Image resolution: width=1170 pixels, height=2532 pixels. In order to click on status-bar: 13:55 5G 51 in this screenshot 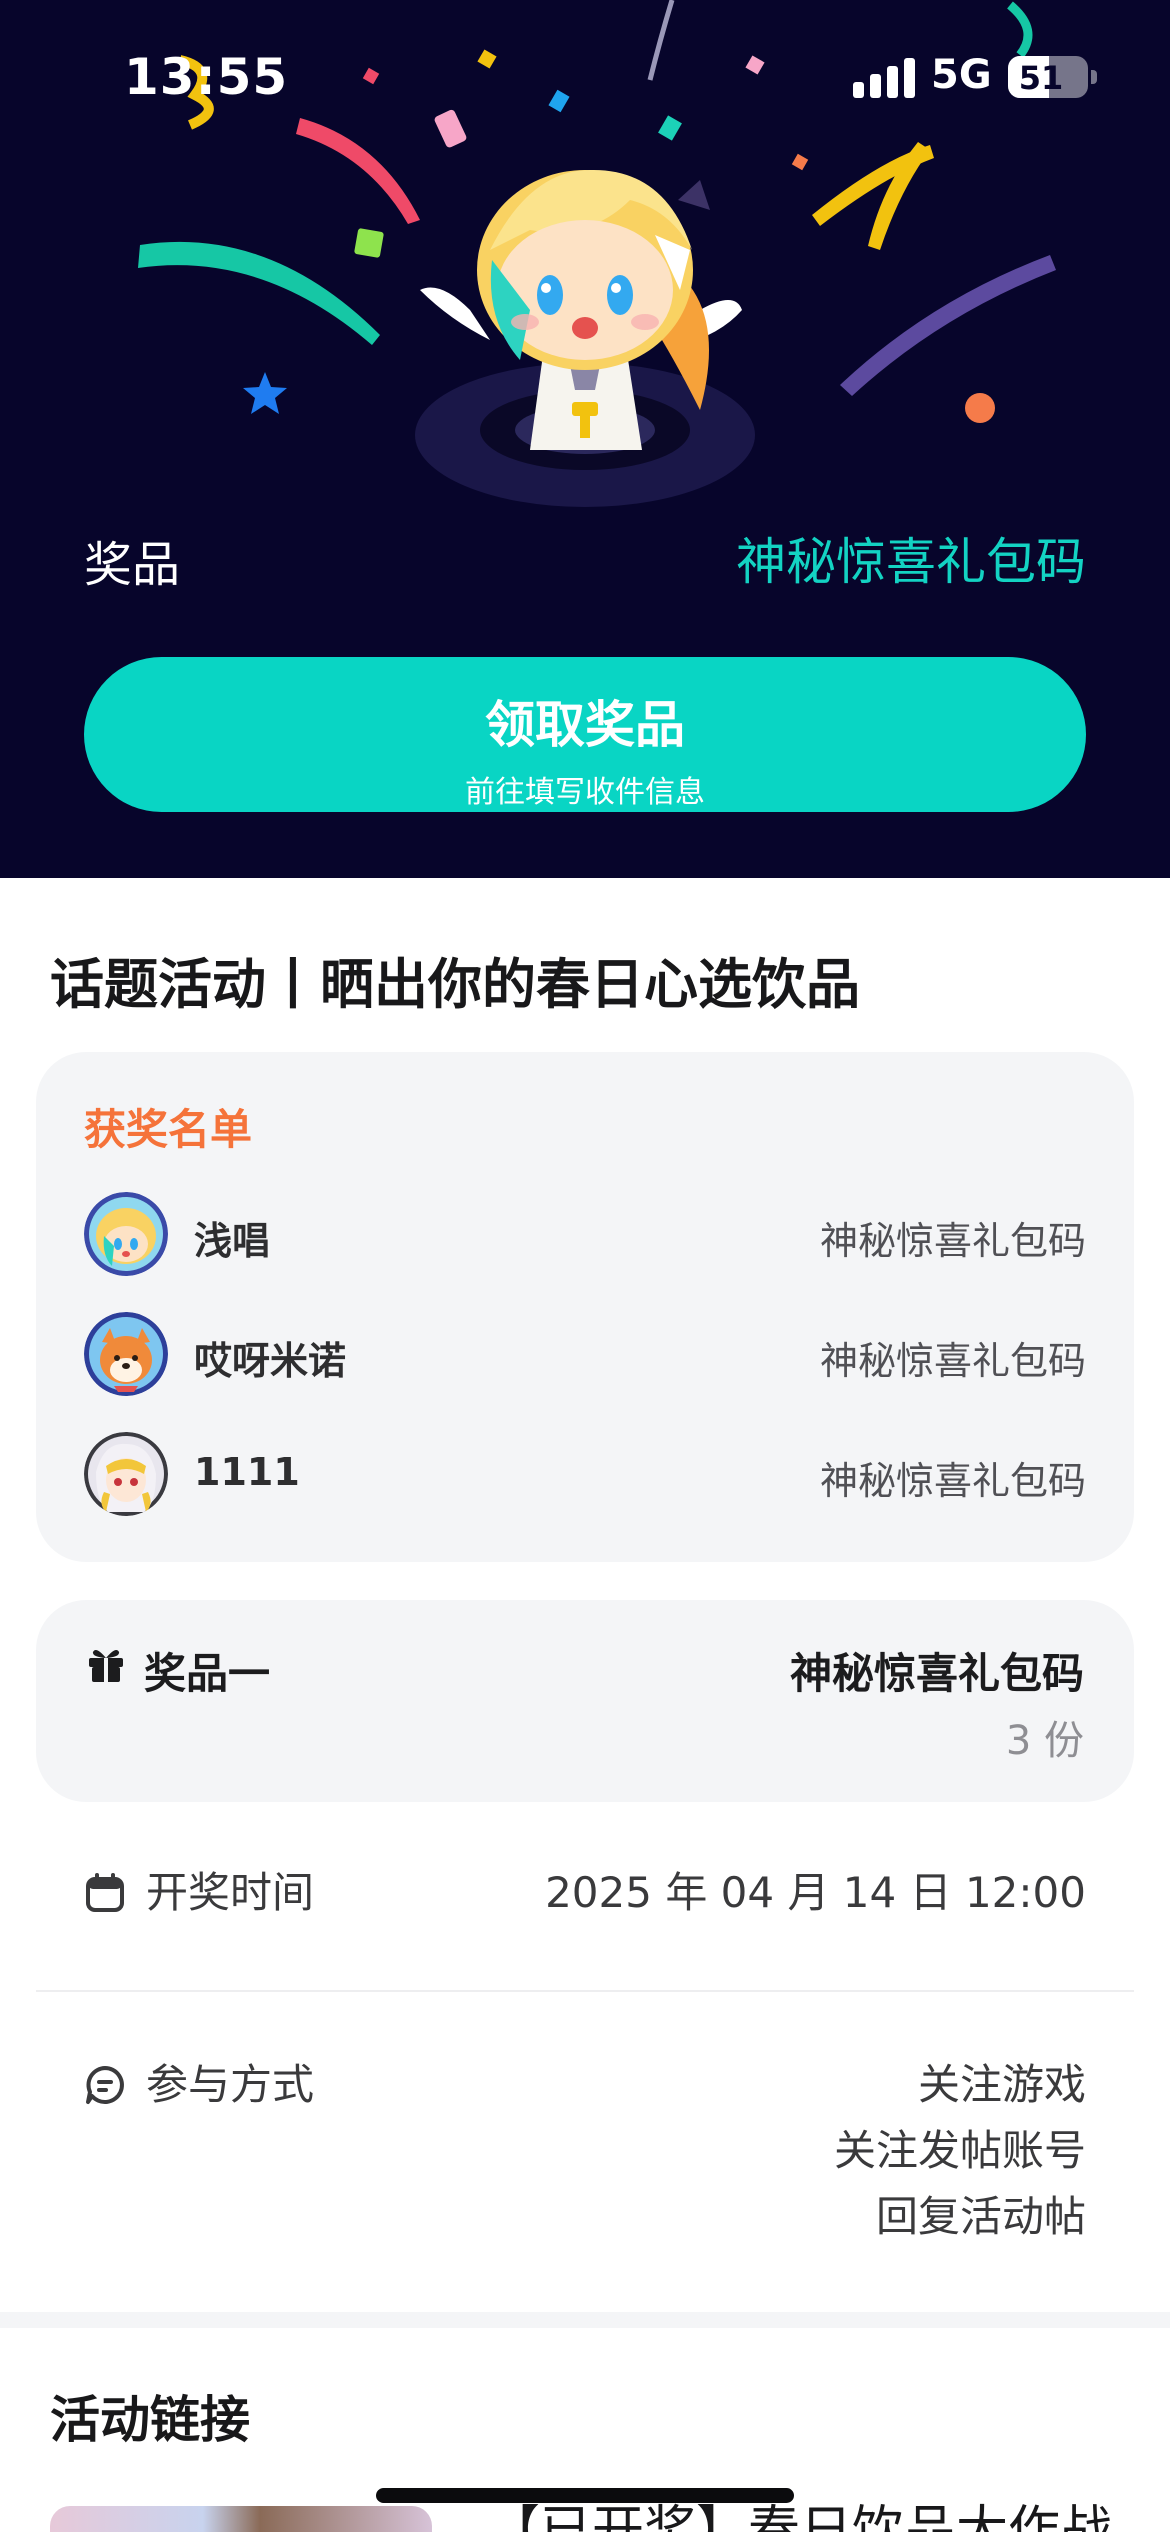, I will do `click(585, 75)`.